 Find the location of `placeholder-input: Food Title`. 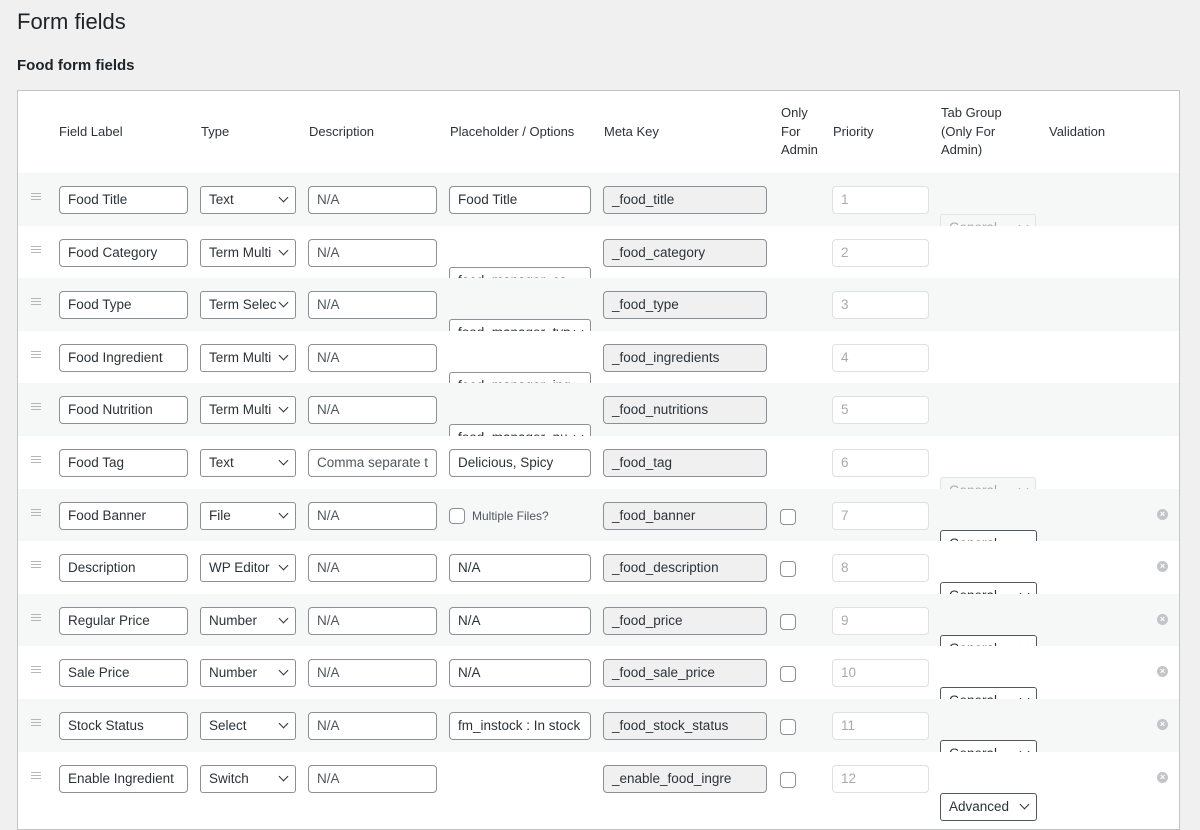

placeholder-input: Food Title is located at coordinates (520, 200).